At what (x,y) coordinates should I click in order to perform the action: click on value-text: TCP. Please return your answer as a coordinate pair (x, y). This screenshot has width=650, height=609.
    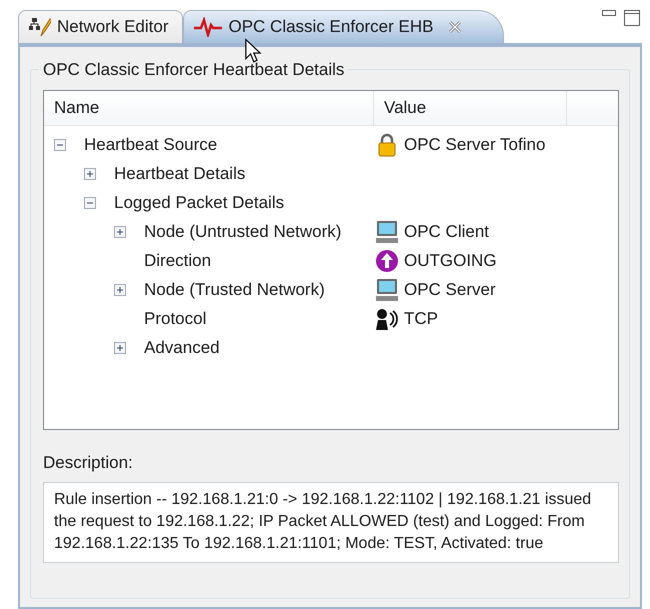
    Looking at the image, I should click on (421, 319).